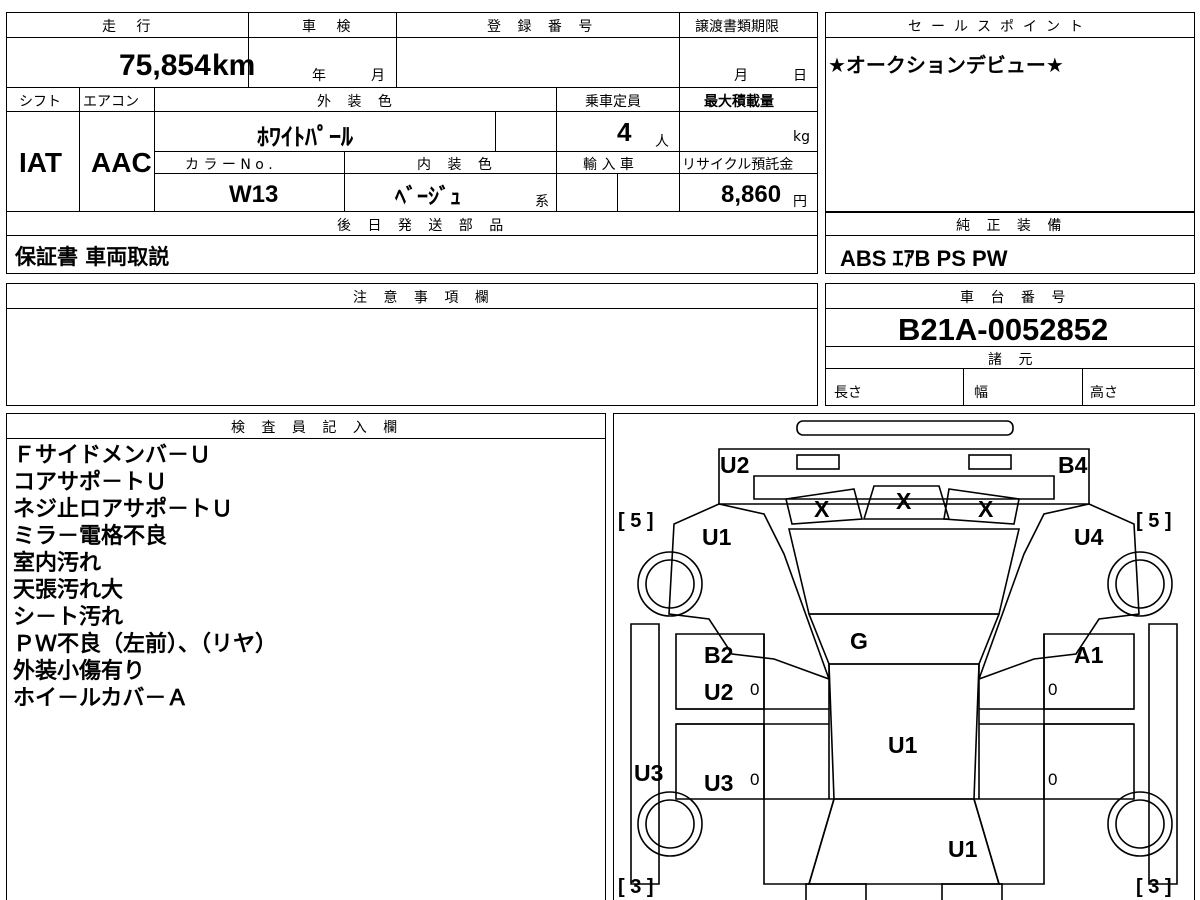  I want to click on list-item: Ｆサイドメンバ－Ｕ, so click(112, 455).